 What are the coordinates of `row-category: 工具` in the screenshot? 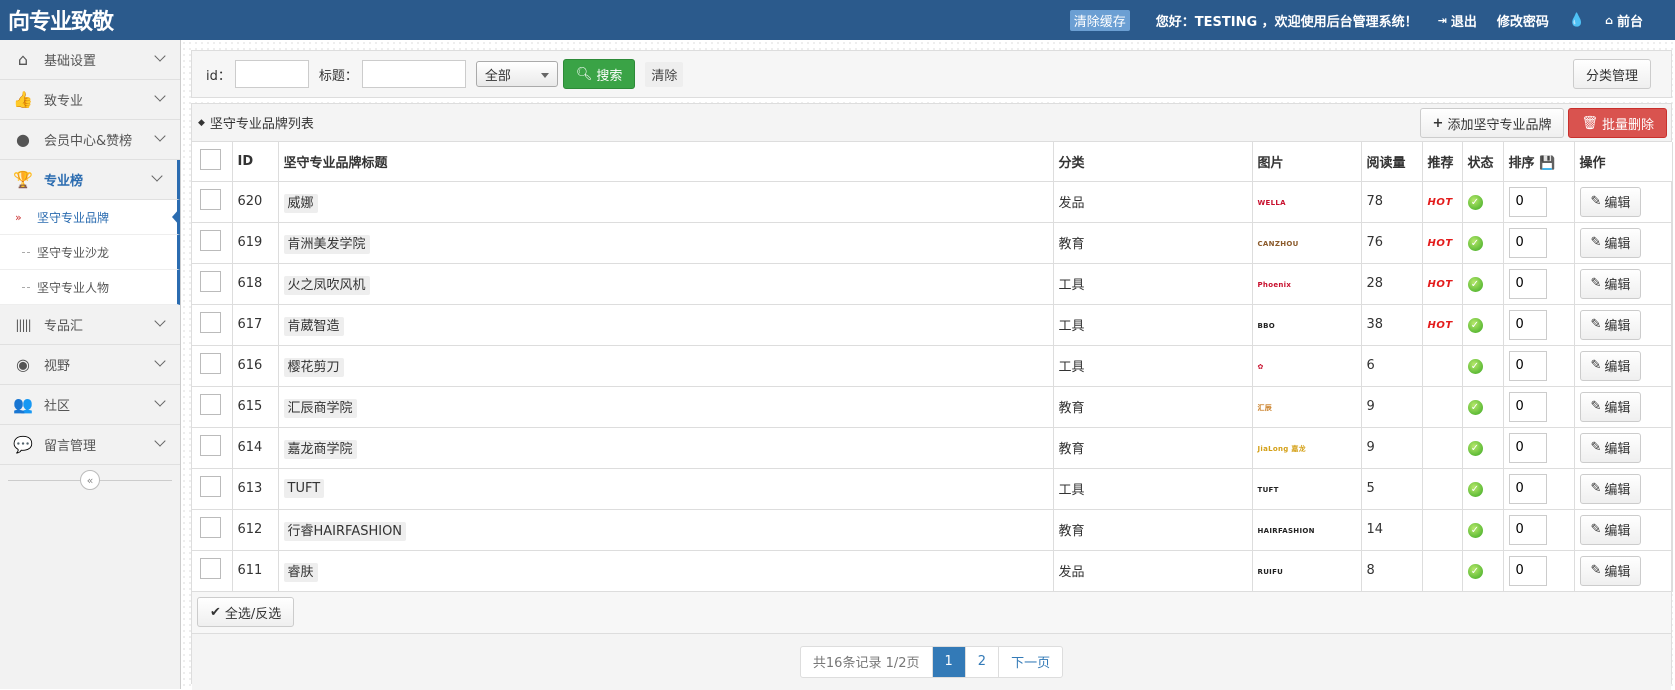 It's located at (1153, 489).